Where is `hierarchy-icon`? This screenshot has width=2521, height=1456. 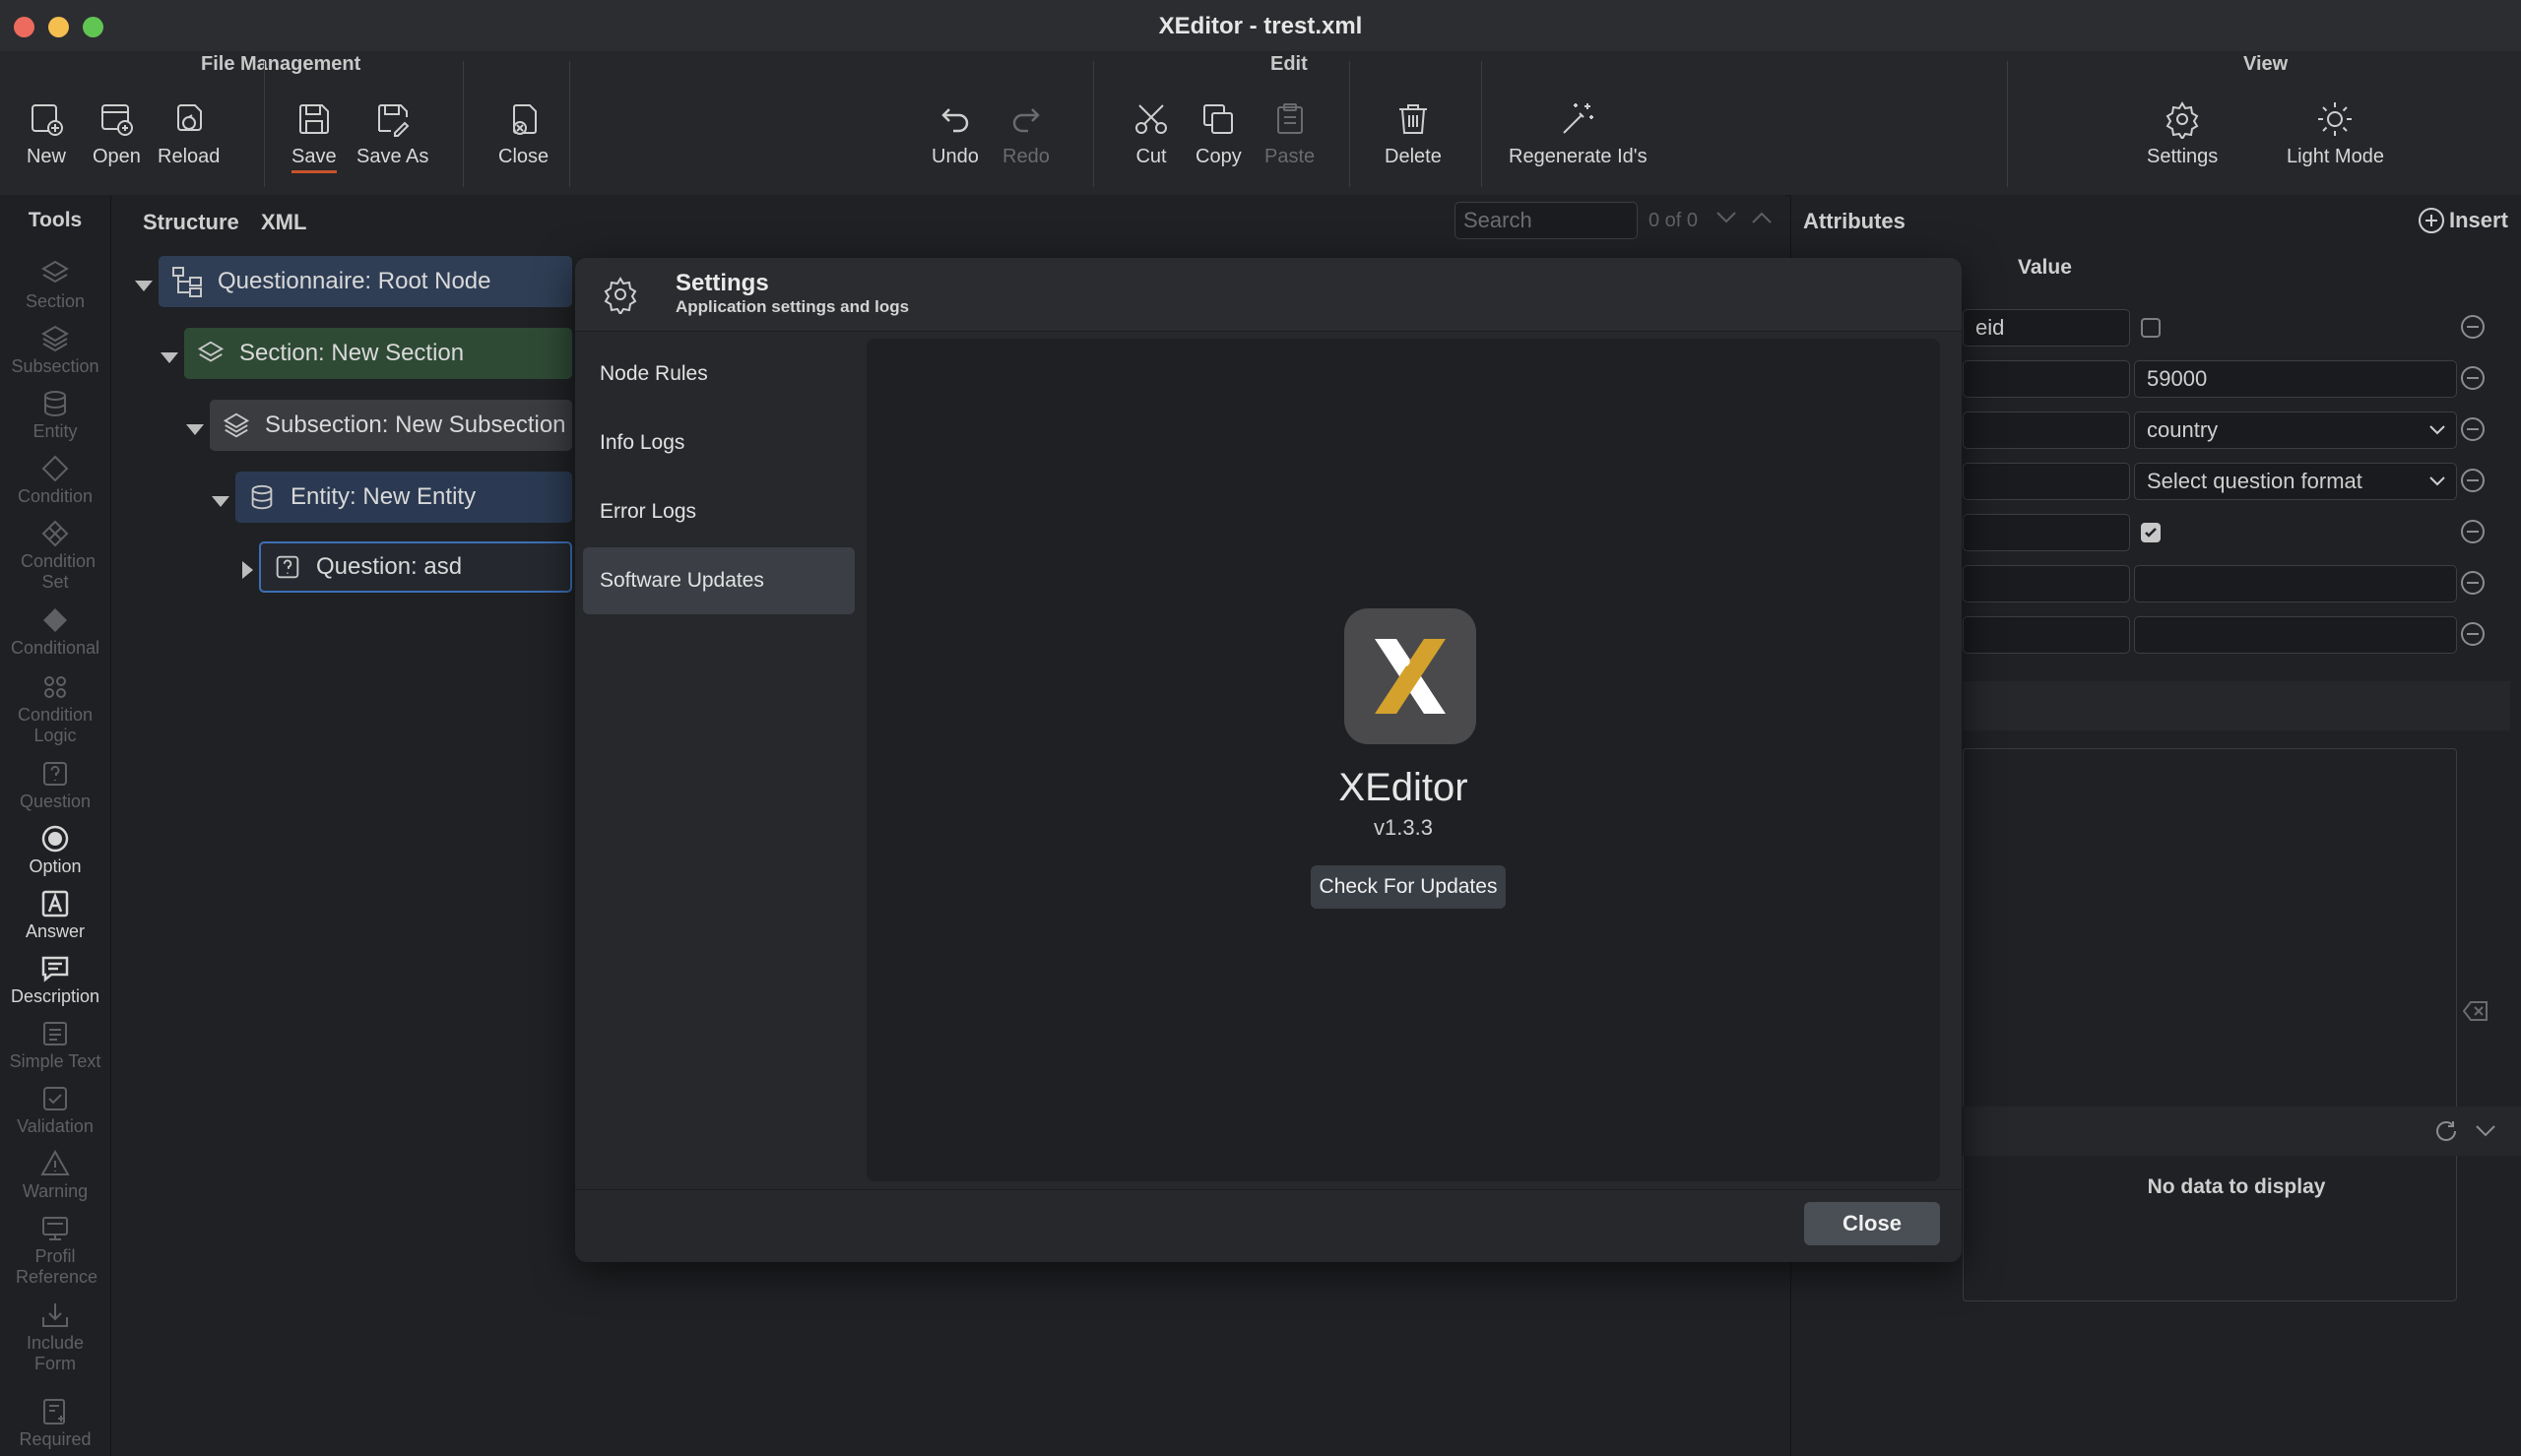 hierarchy-icon is located at coordinates (187, 281).